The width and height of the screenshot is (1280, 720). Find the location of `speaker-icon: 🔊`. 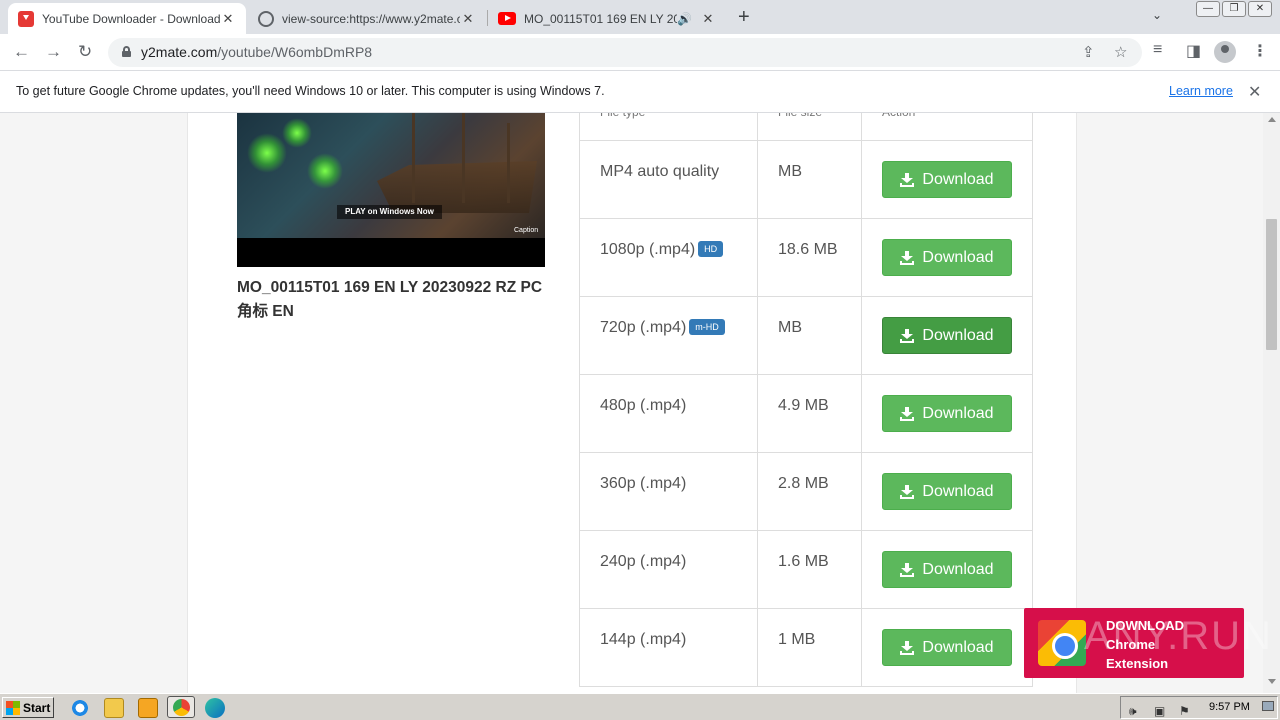

speaker-icon: 🔊 is located at coordinates (684, 19).